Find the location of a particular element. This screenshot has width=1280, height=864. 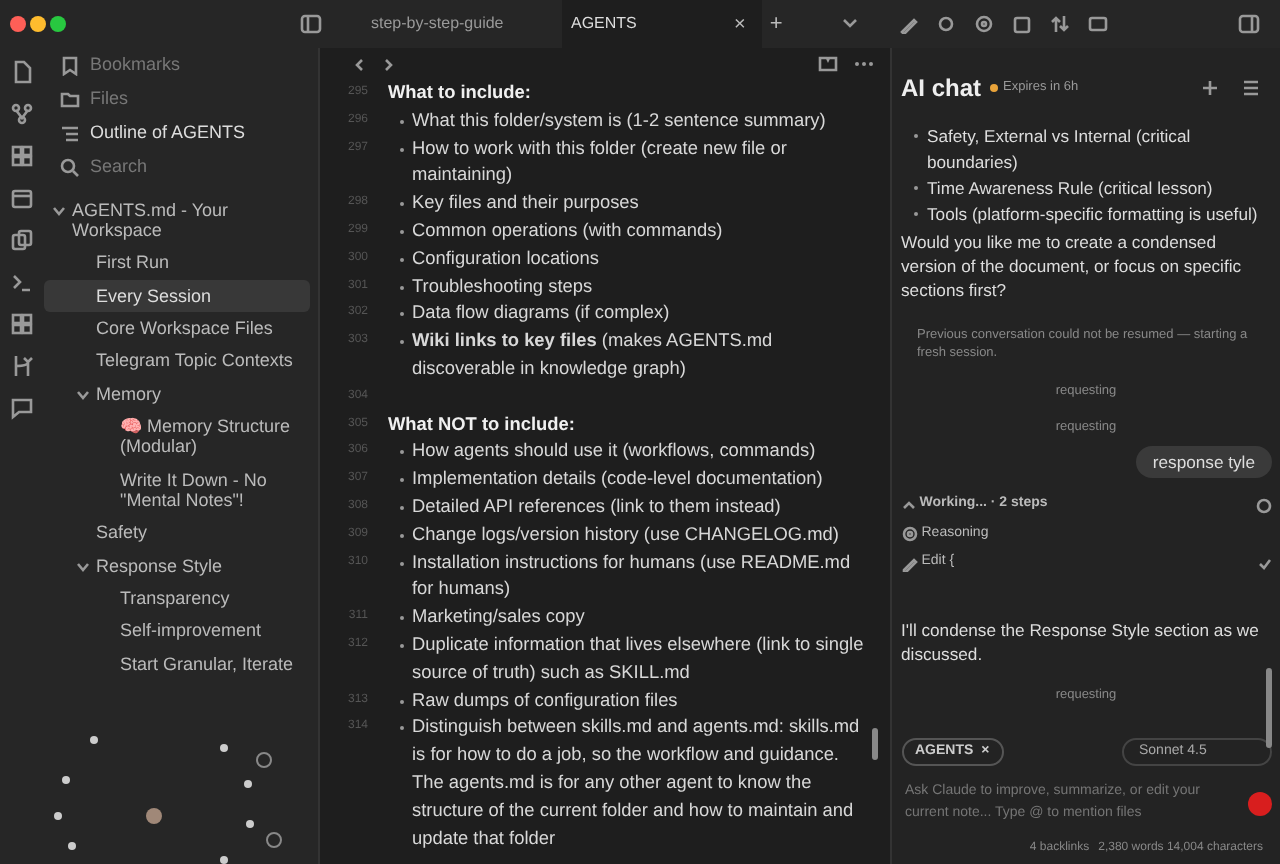

target-icon is located at coordinates (984, 24).